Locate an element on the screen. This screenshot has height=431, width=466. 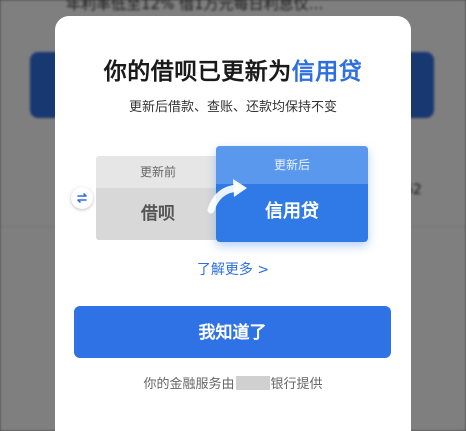
chevron-right-icon: > is located at coordinates (263, 270).